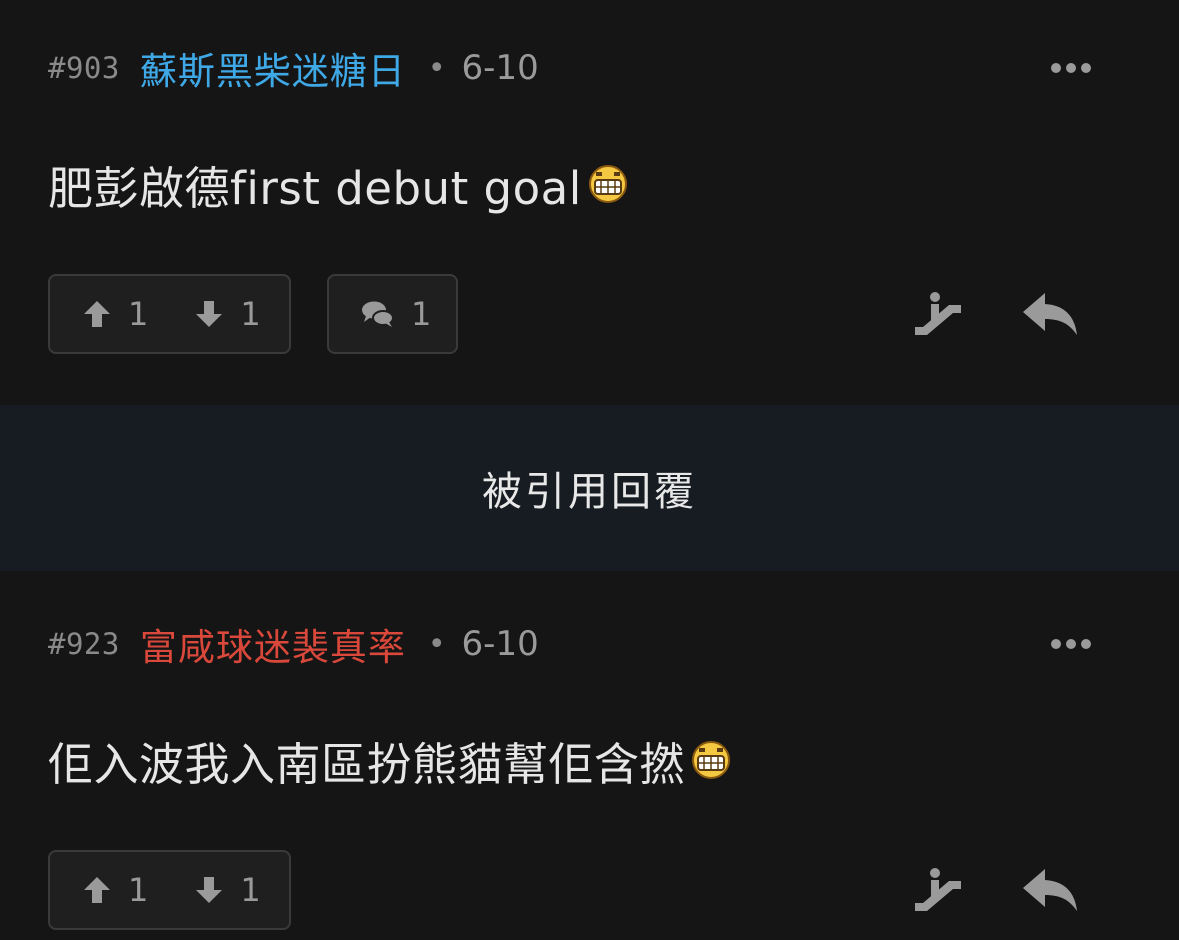  What do you see at coordinates (84, 644) in the screenshot?
I see `post-number: #923` at bounding box center [84, 644].